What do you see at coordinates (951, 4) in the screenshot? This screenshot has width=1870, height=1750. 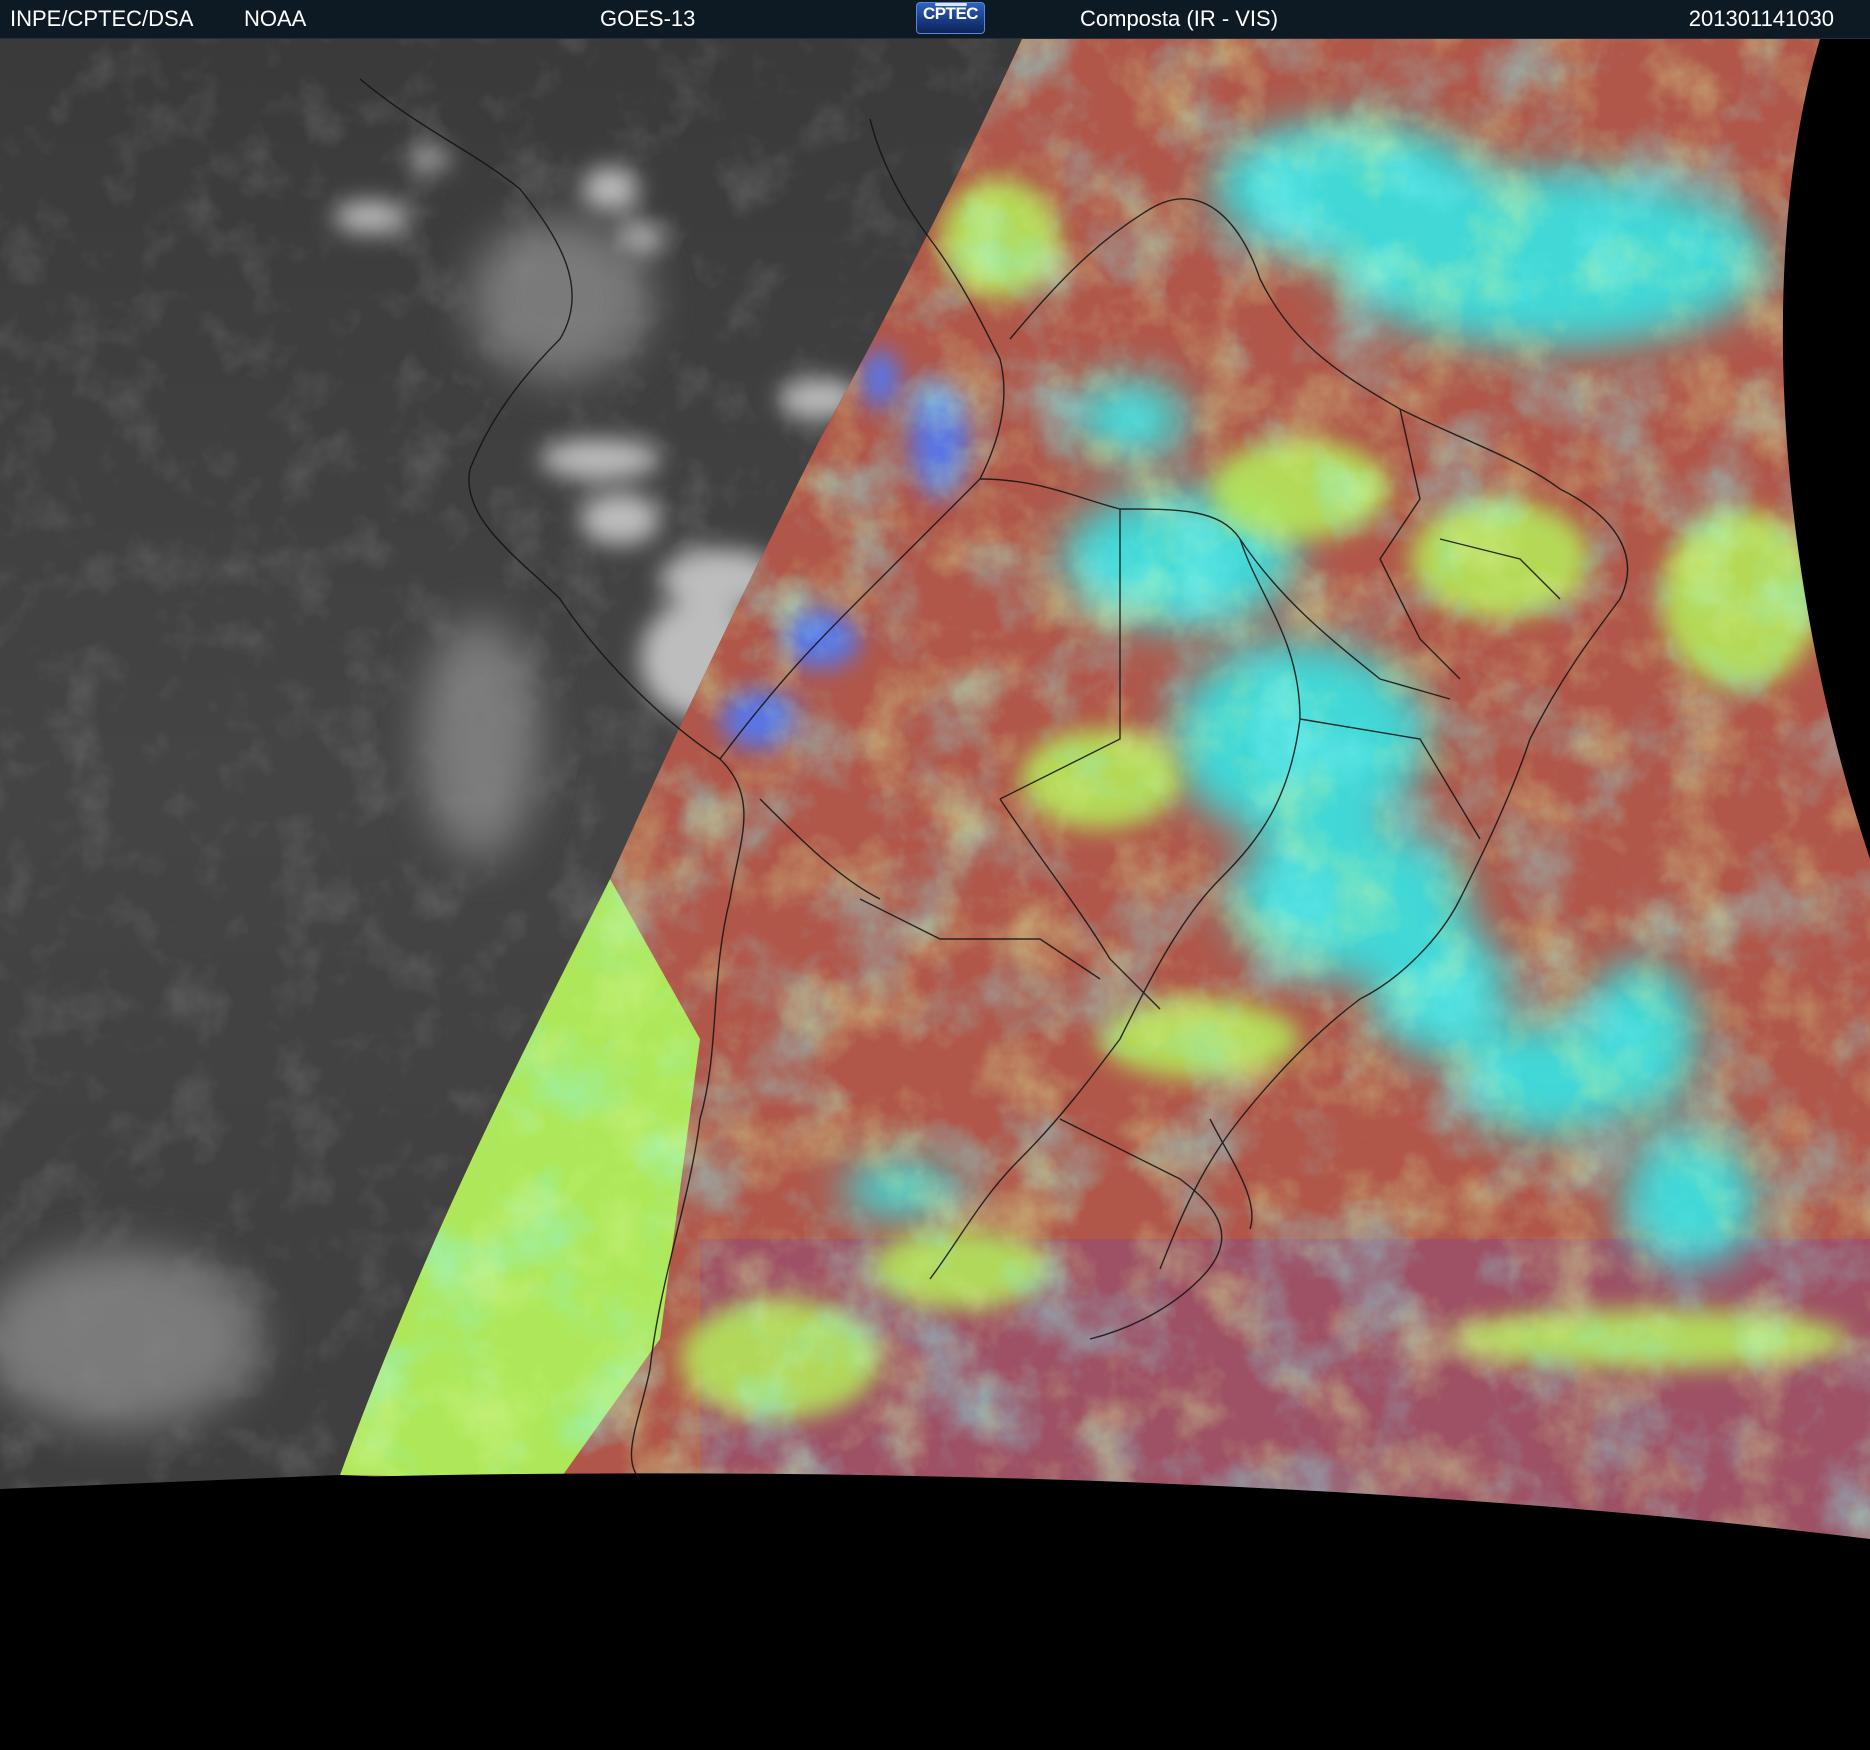 I see `logo-swoosh` at bounding box center [951, 4].